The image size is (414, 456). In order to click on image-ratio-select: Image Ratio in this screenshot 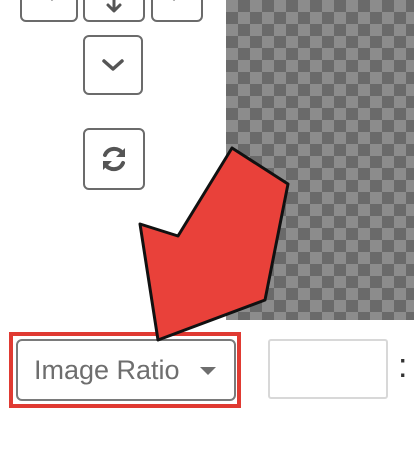, I will do `click(126, 370)`.